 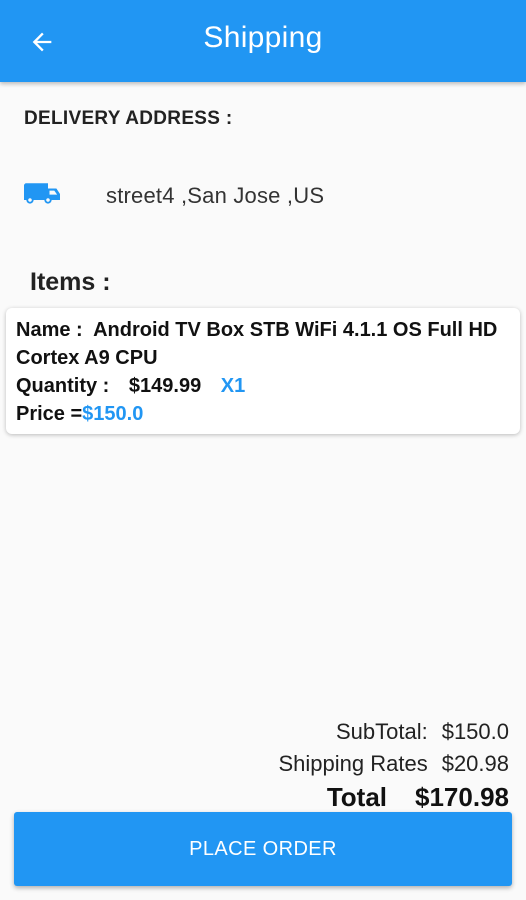 What do you see at coordinates (263, 386) in the screenshot?
I see `item-quantity-row: Quantity : $149.99 X1` at bounding box center [263, 386].